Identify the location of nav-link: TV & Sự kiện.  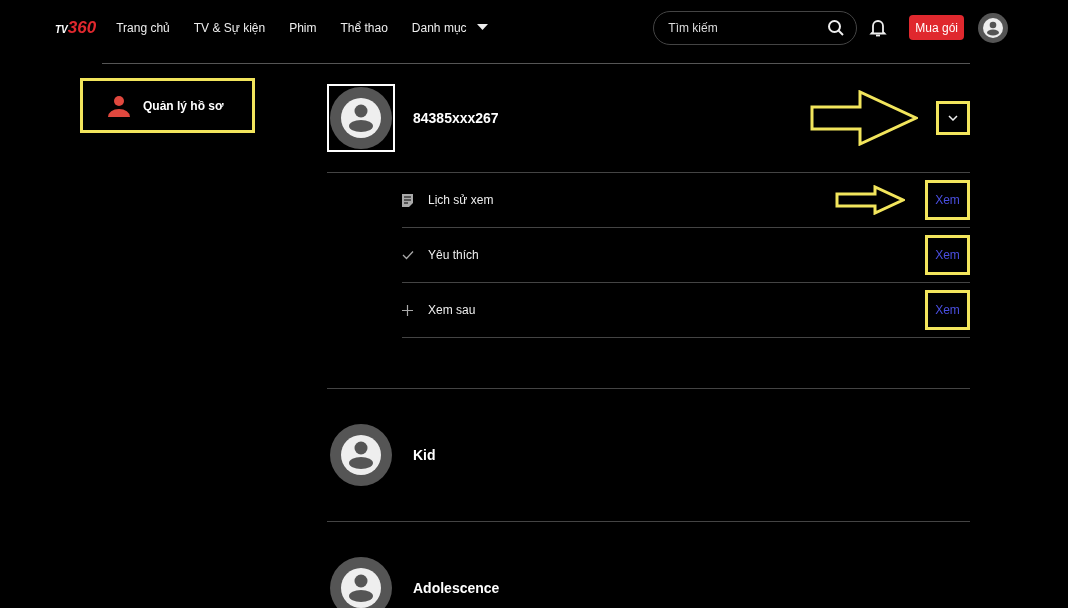
(229, 27).